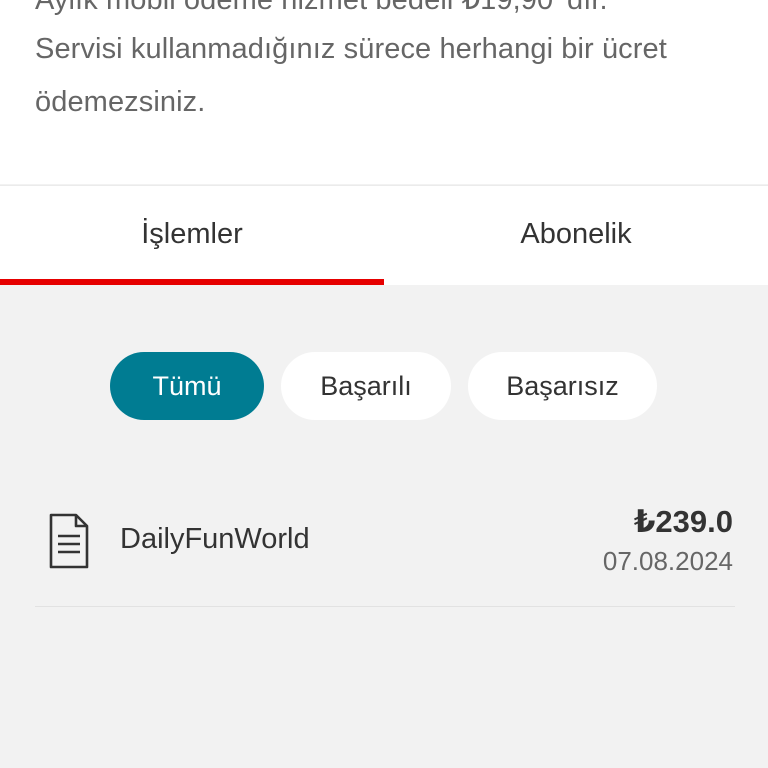 Image resolution: width=768 pixels, height=768 pixels. What do you see at coordinates (683, 521) in the screenshot?
I see `transaction-amount: ₺239.0` at bounding box center [683, 521].